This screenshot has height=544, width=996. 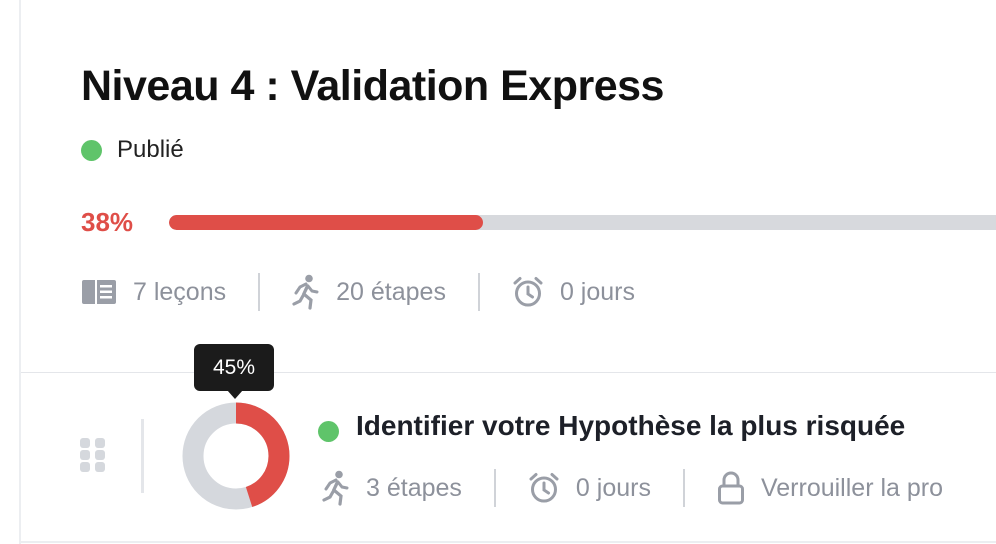 I want to click on duration-label: 0 jours, so click(x=597, y=291).